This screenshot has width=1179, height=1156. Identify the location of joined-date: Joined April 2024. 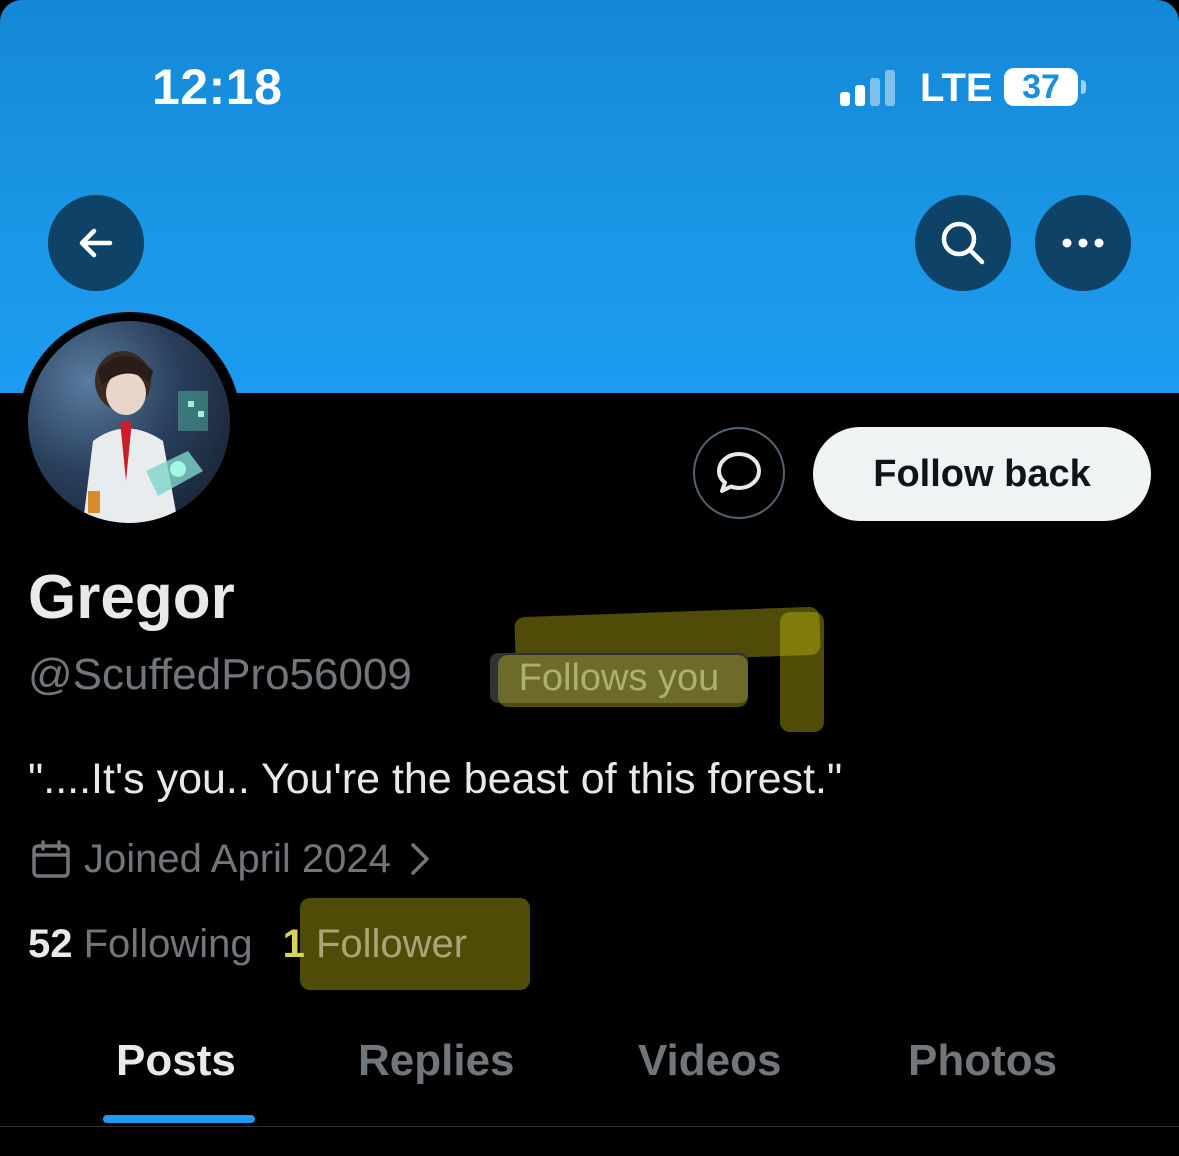
(237, 858).